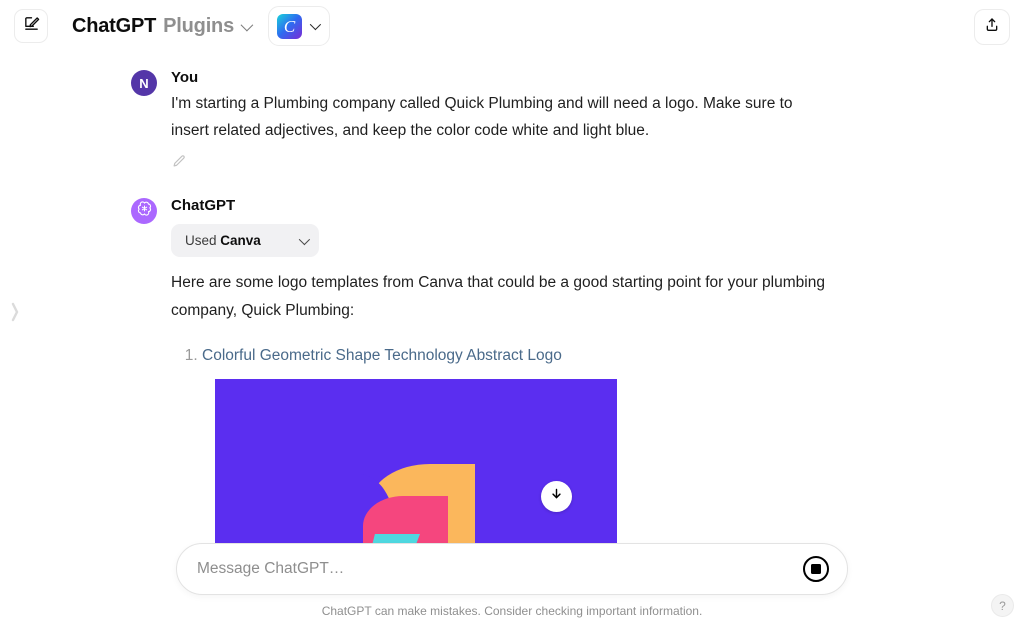 The image size is (1024, 626). I want to click on share-upload-icon, so click(992, 27).